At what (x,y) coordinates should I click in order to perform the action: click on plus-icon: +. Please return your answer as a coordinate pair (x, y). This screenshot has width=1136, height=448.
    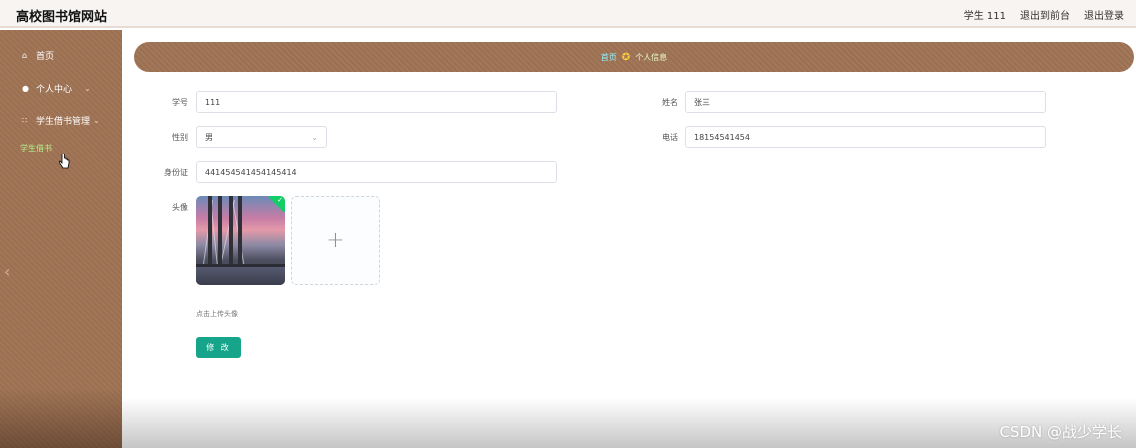
    Looking at the image, I should click on (335, 240).